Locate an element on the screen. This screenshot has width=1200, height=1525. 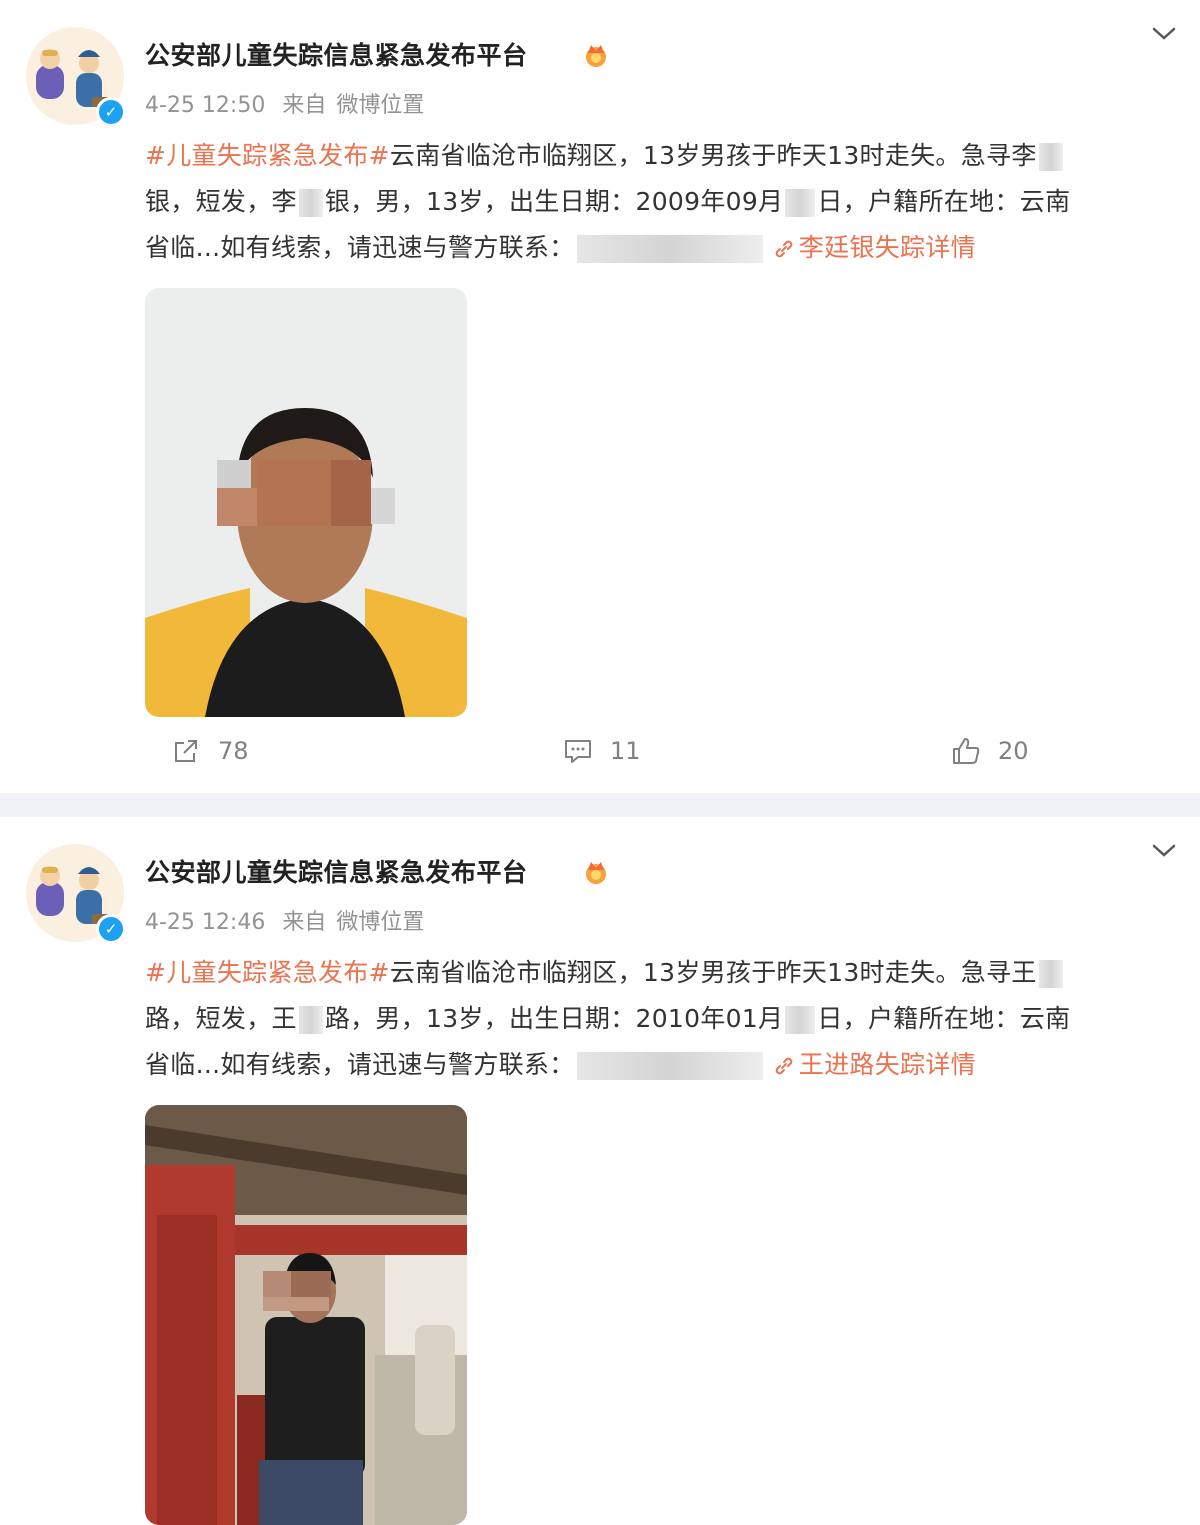
comment-count: 11 is located at coordinates (625, 751).